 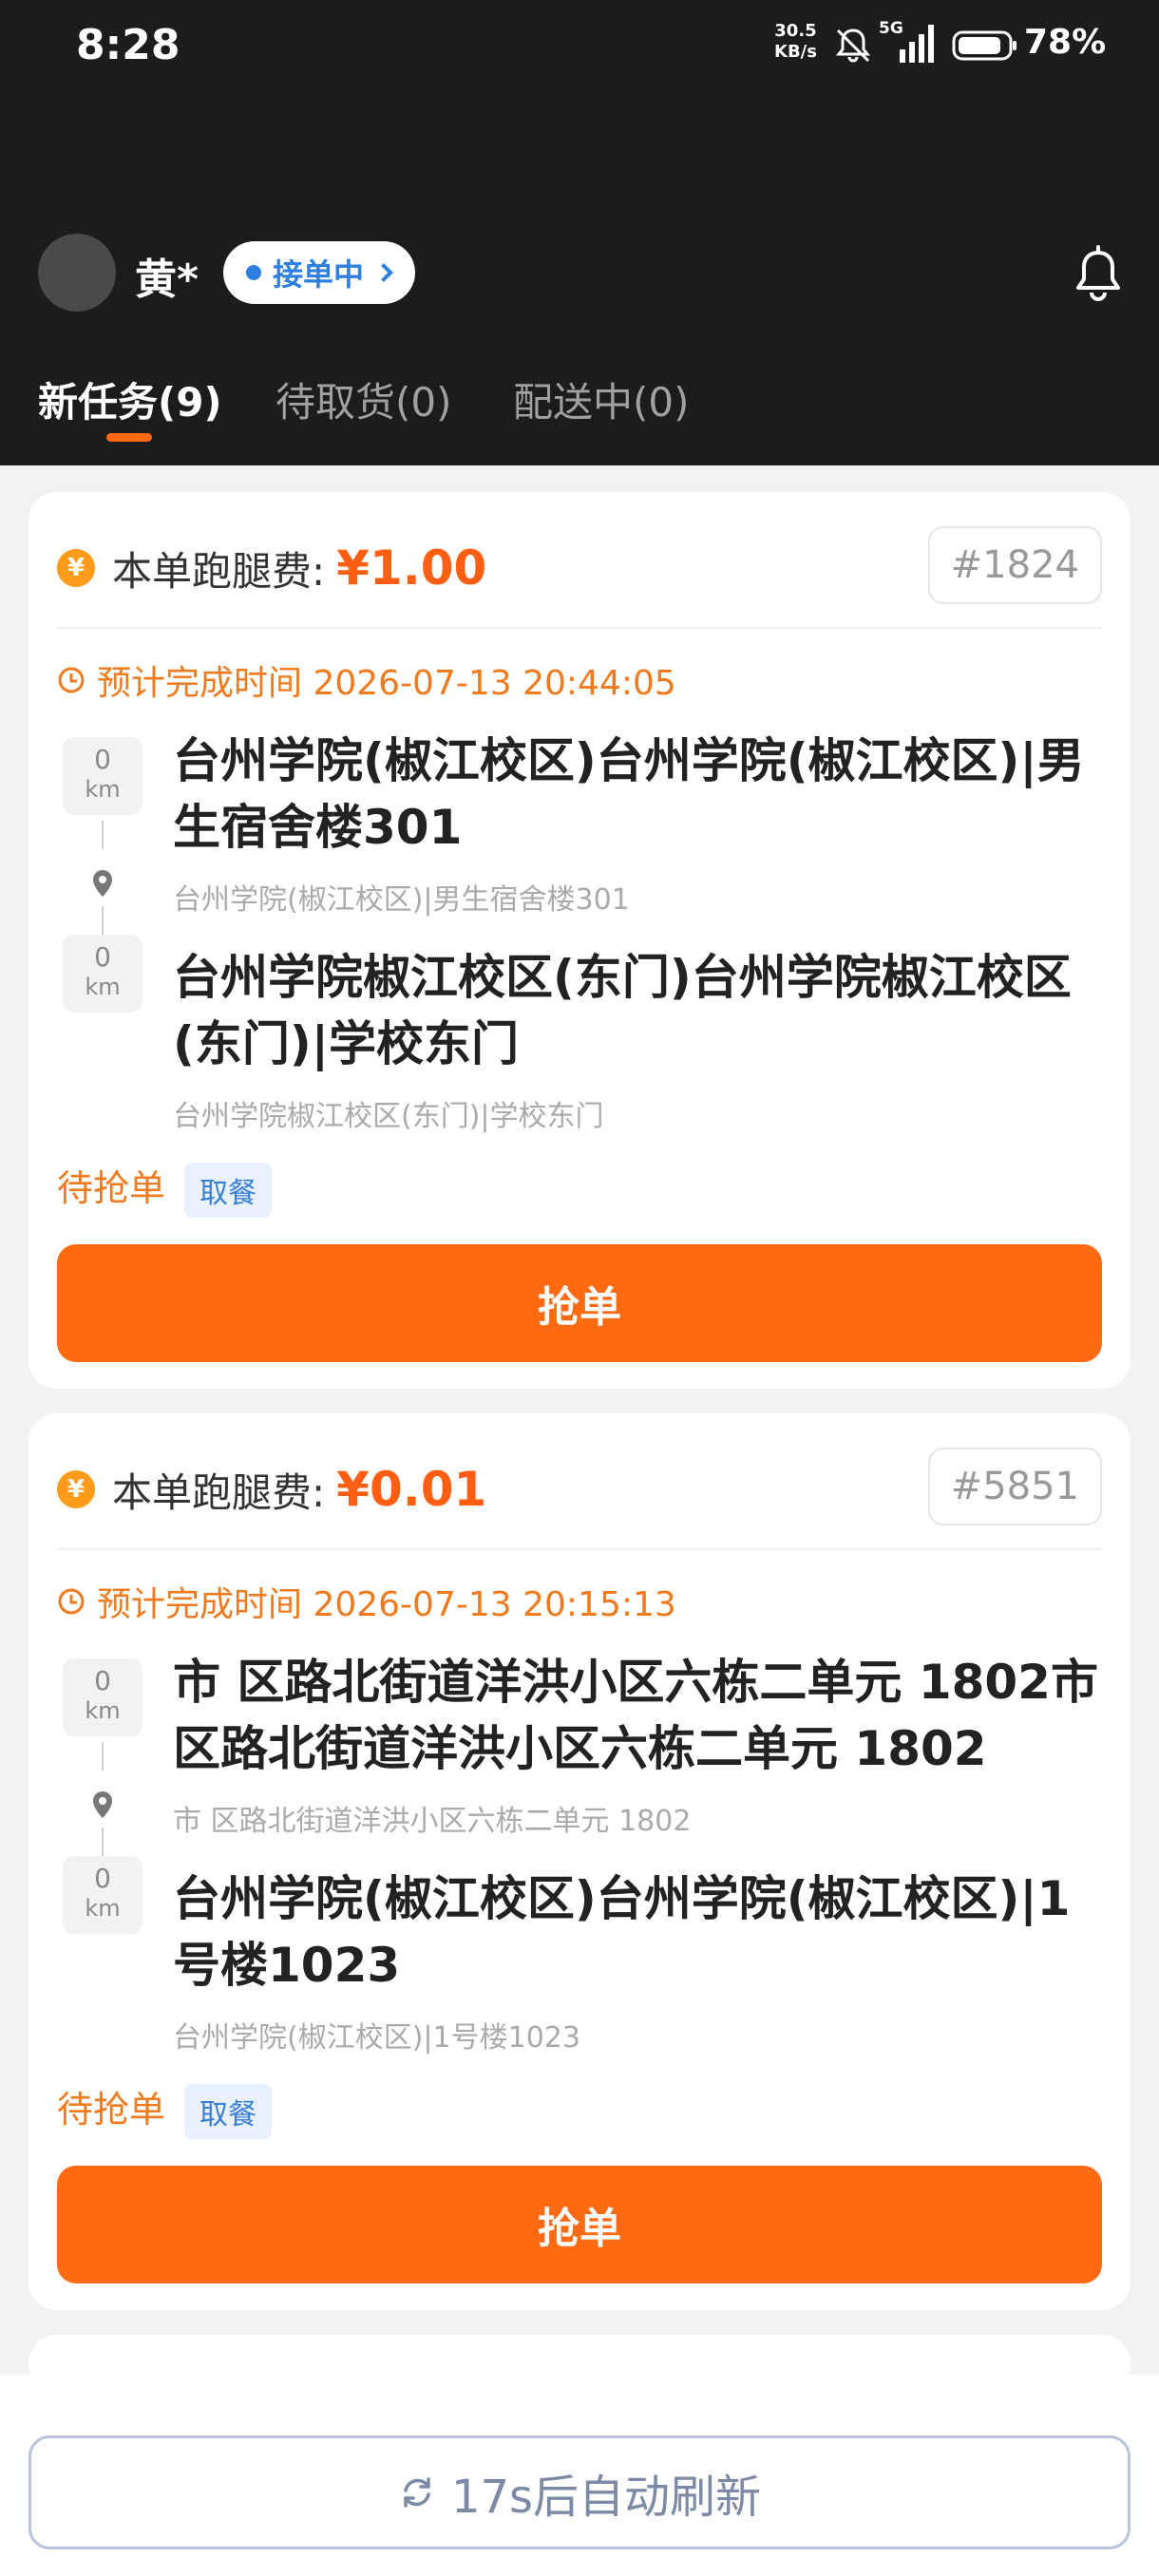 I want to click on fee-value: ¥0.01, so click(x=411, y=1489).